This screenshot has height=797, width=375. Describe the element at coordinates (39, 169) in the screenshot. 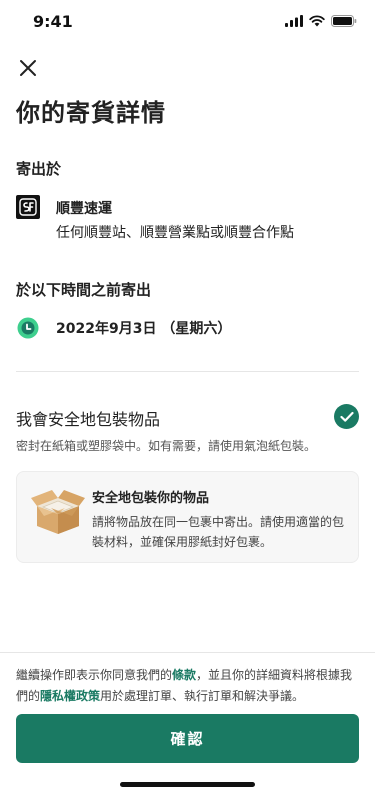

I see `ship-from-title: 寄出於` at that location.